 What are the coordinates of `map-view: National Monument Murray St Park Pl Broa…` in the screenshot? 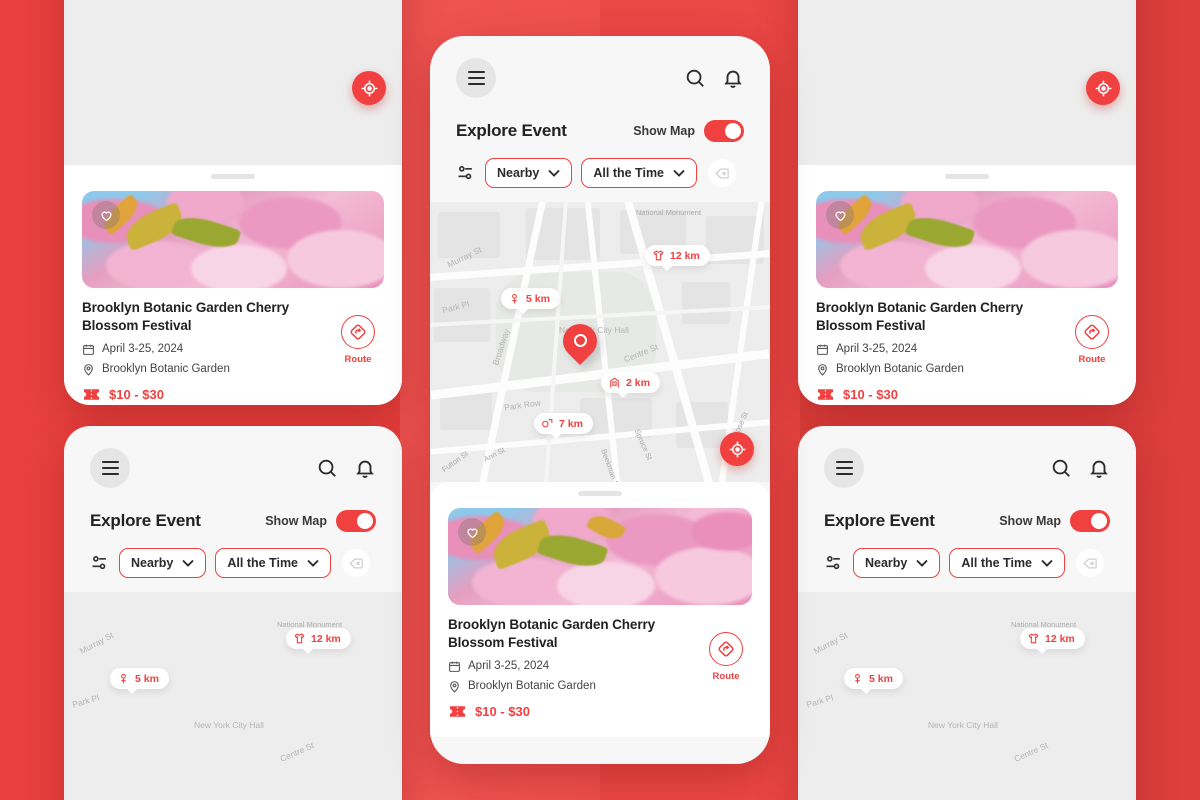 It's located at (600, 342).